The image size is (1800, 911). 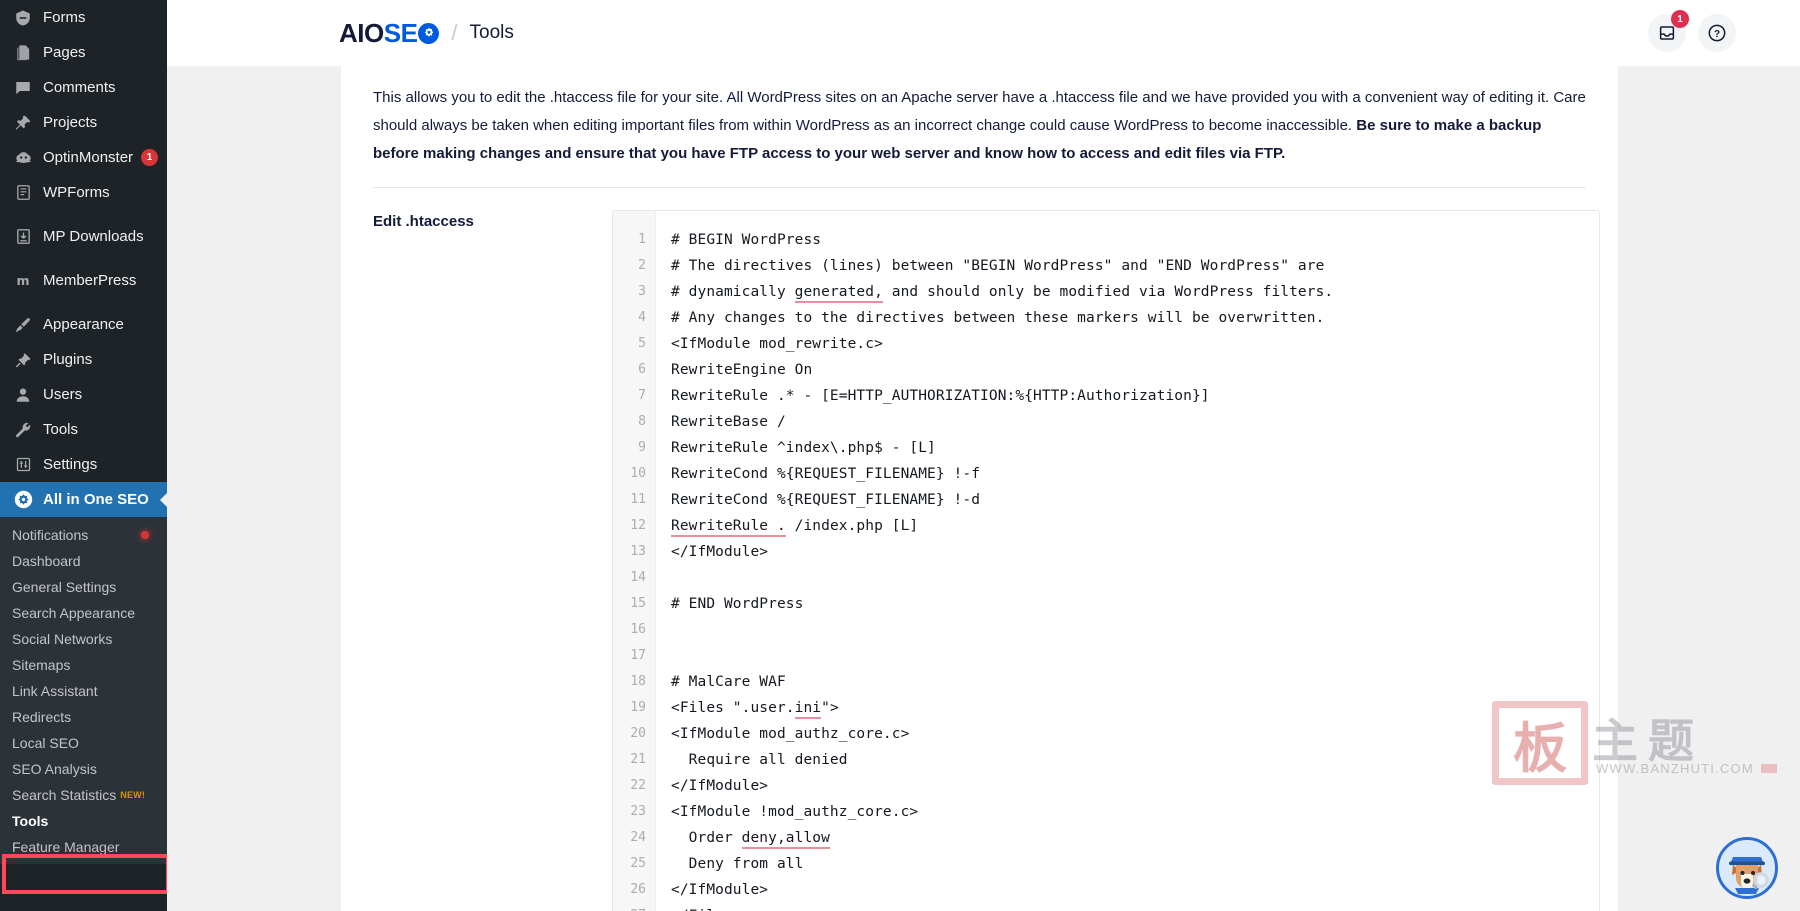 What do you see at coordinates (45, 743) in the screenshot?
I see `submenu-item-label: Local SEO` at bounding box center [45, 743].